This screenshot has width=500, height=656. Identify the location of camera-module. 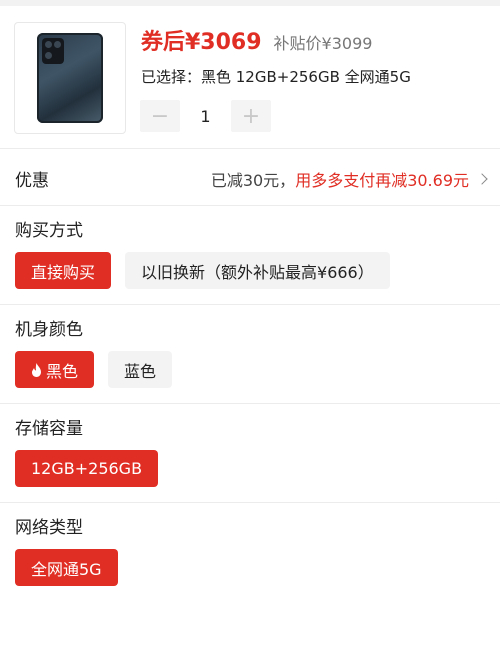
(53, 51).